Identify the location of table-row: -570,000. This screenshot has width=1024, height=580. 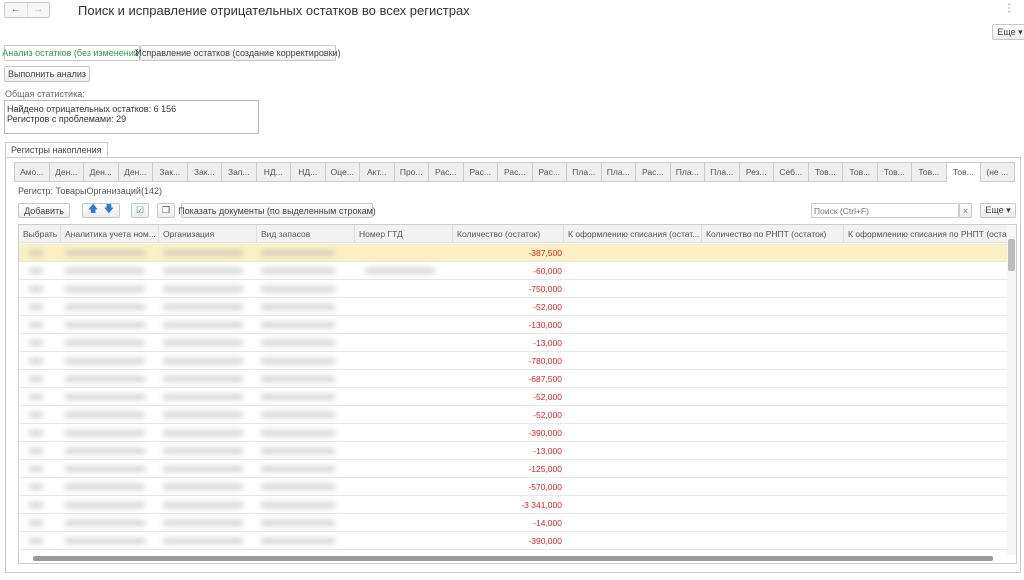
(514, 487).